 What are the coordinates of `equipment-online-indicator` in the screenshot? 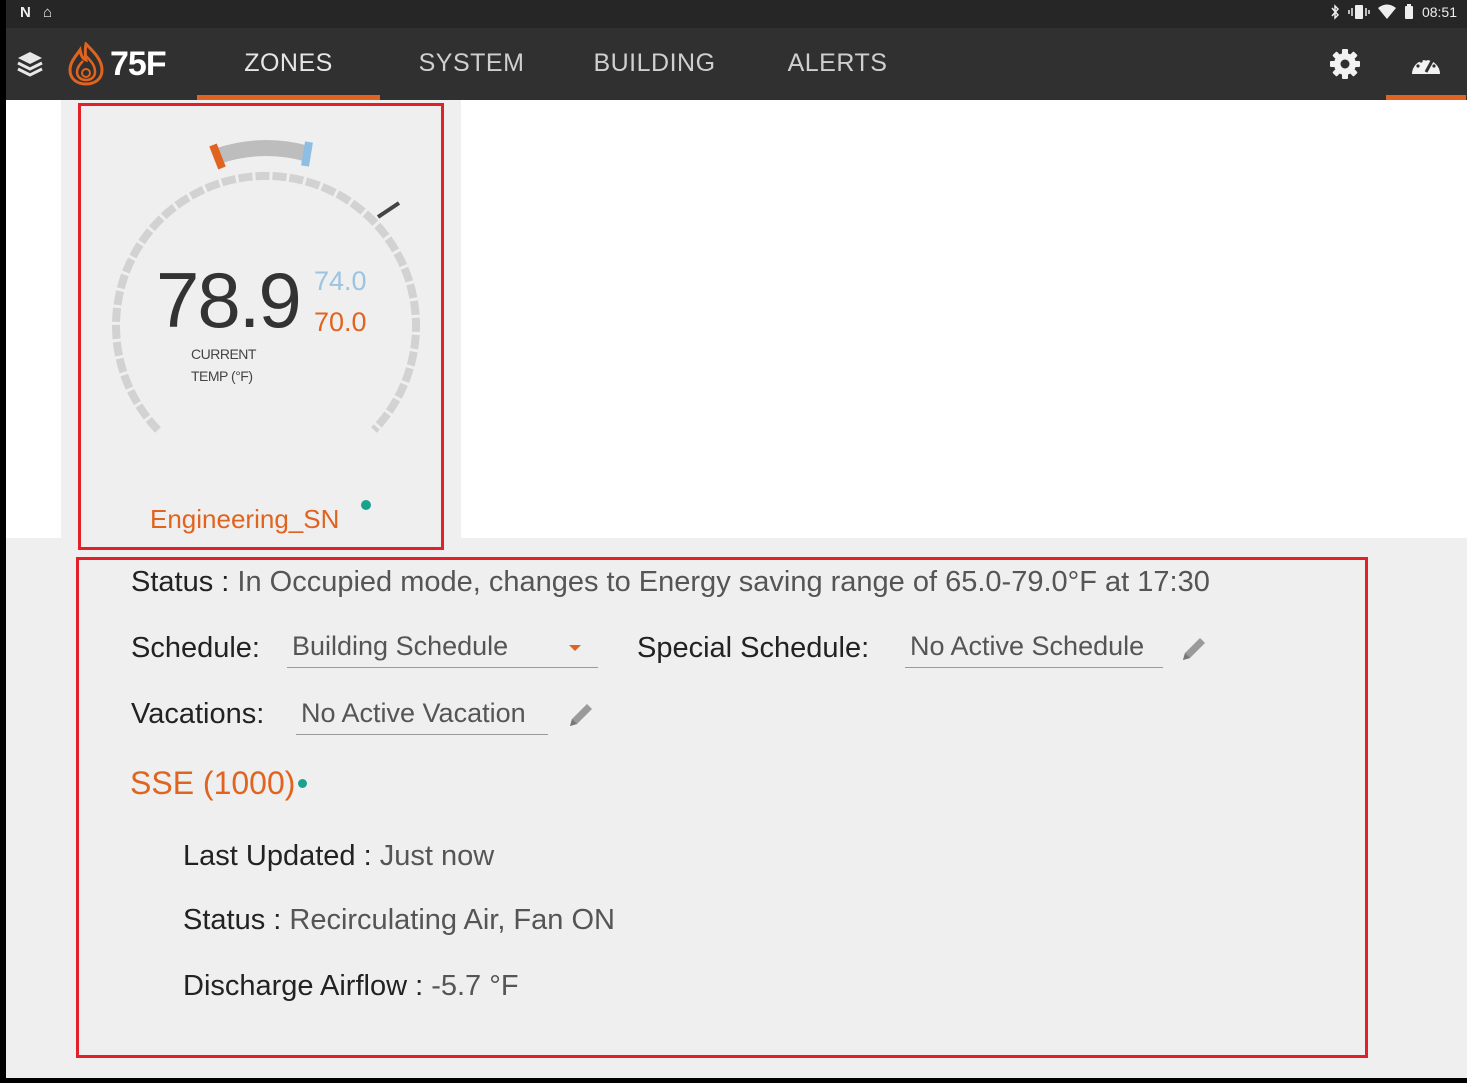 It's located at (302, 783).